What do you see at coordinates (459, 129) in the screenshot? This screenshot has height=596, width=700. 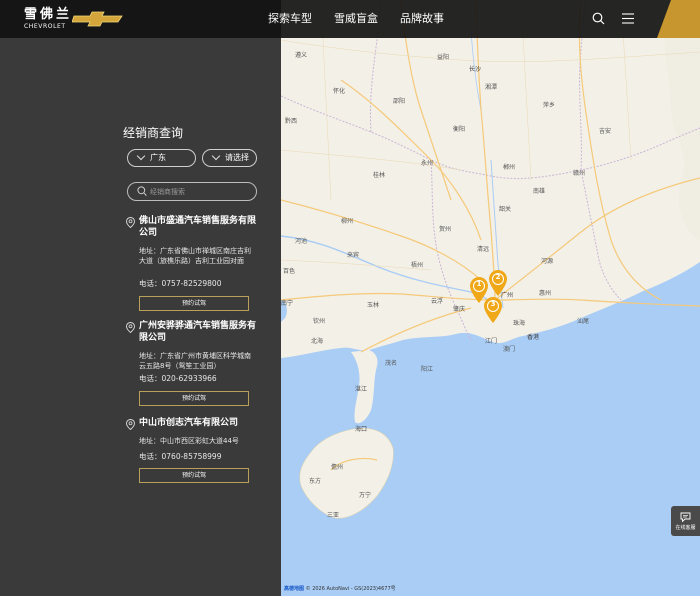 I see `map-label: 衡阳` at bounding box center [459, 129].